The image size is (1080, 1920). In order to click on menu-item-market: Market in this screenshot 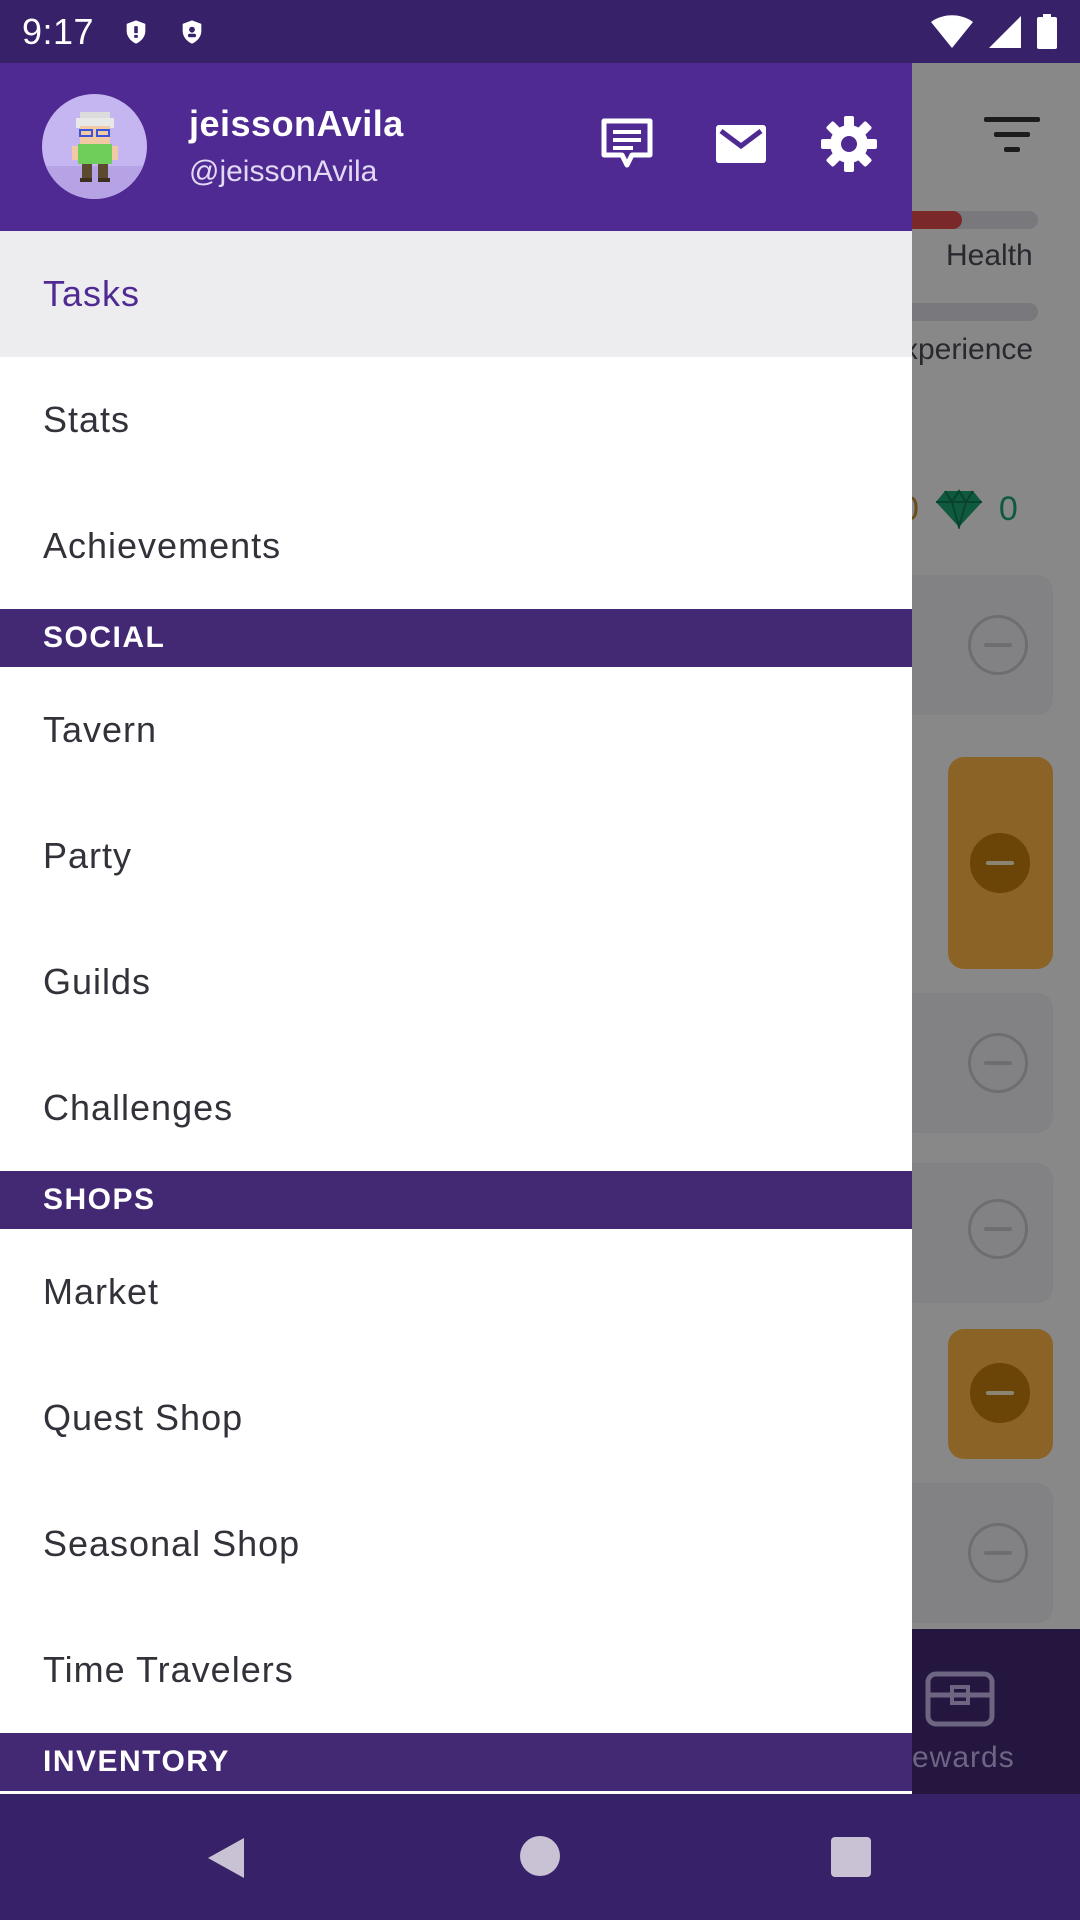, I will do `click(456, 1292)`.